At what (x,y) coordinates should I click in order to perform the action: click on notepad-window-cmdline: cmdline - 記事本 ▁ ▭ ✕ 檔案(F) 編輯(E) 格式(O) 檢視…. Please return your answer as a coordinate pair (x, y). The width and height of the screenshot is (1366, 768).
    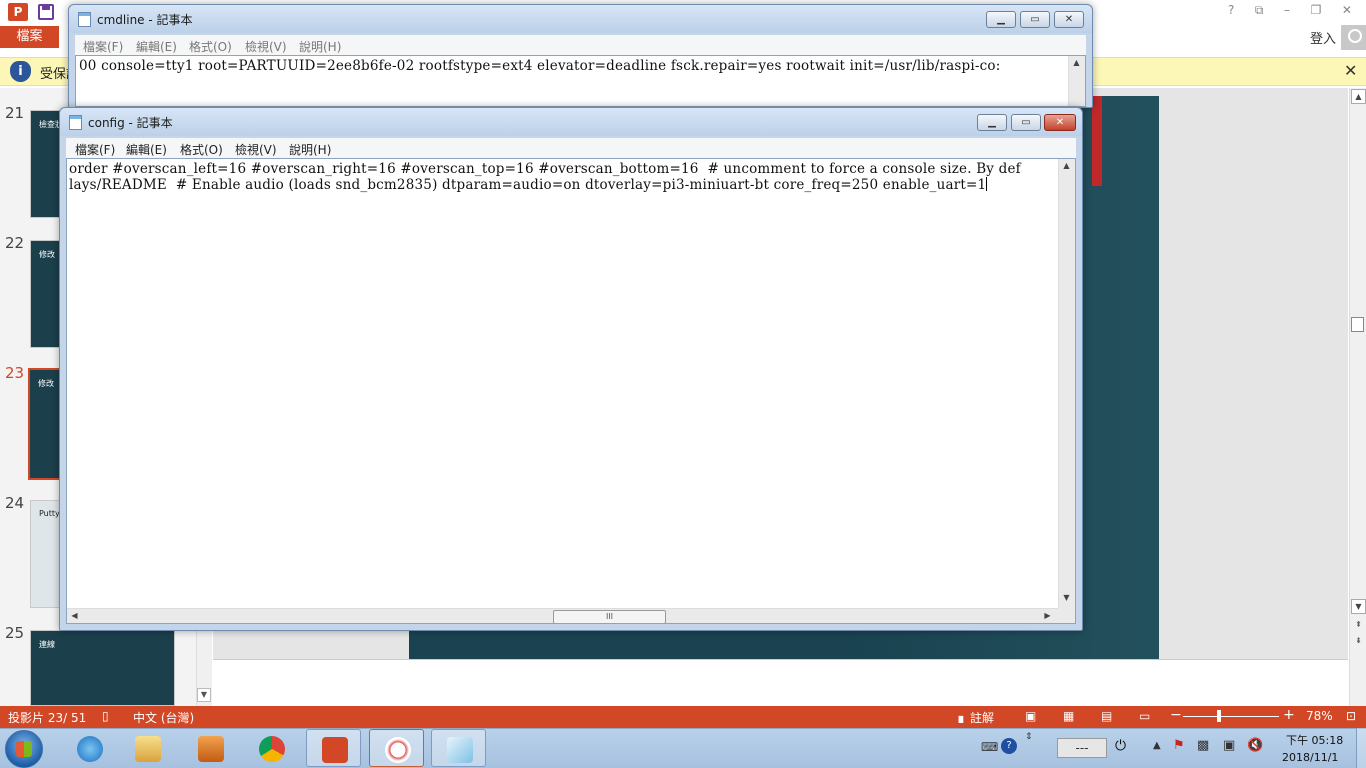
    Looking at the image, I should click on (580, 56).